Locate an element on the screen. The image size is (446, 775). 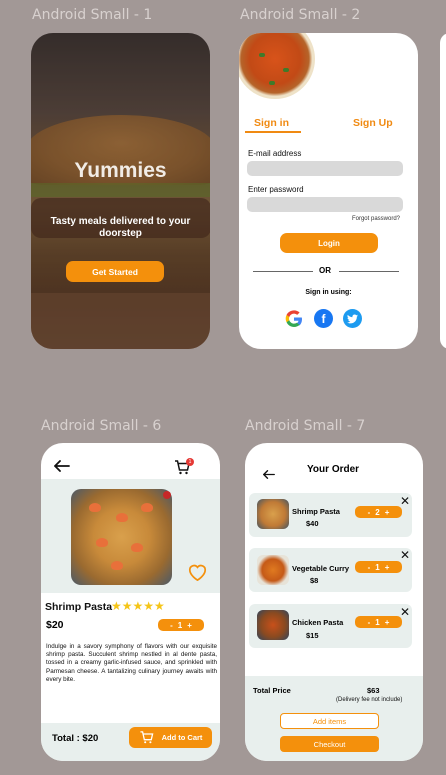
total-price: Total : $20 is located at coordinates (75, 738).